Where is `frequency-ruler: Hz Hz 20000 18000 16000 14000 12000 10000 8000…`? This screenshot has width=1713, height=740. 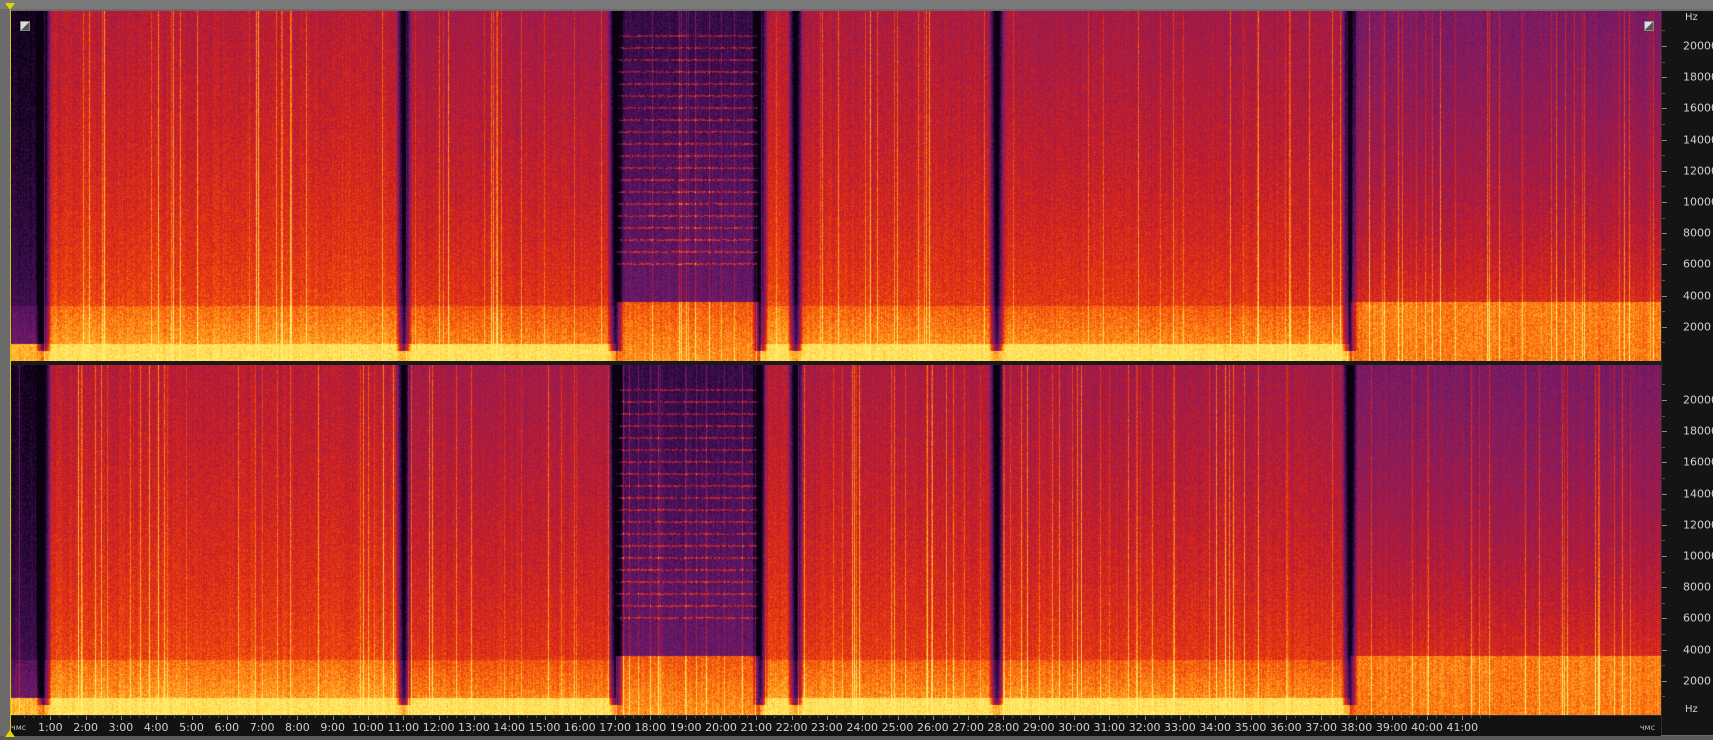 frequency-ruler: Hz Hz 20000 18000 16000 14000 12000 10000 8000… is located at coordinates (1687, 373).